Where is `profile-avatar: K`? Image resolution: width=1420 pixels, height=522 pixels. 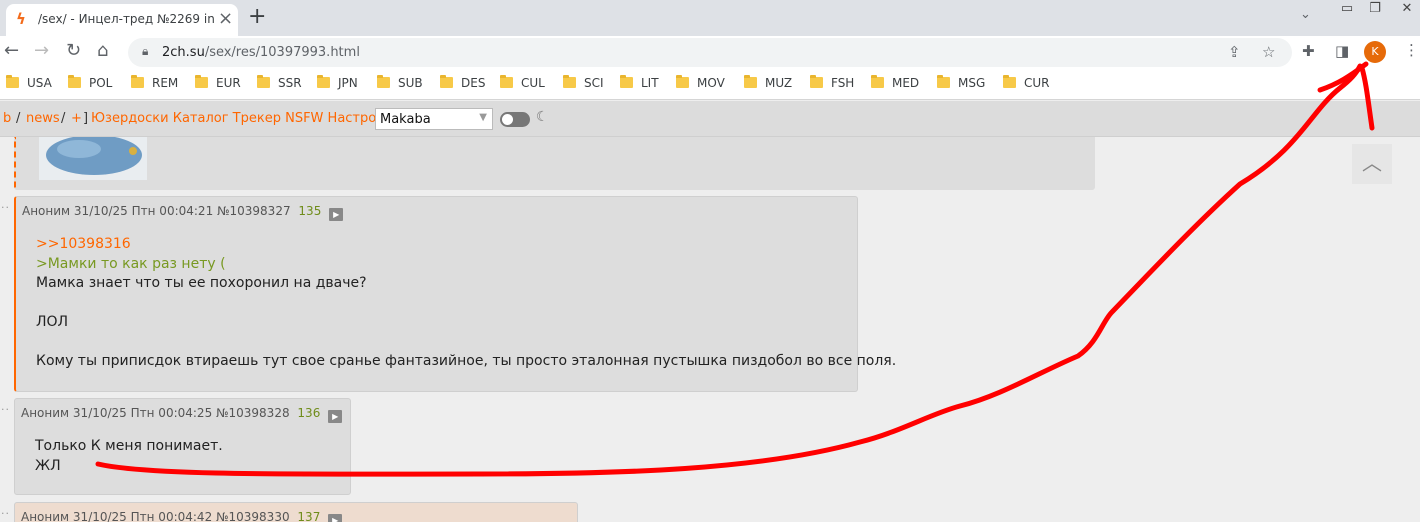
profile-avatar: K is located at coordinates (1375, 52).